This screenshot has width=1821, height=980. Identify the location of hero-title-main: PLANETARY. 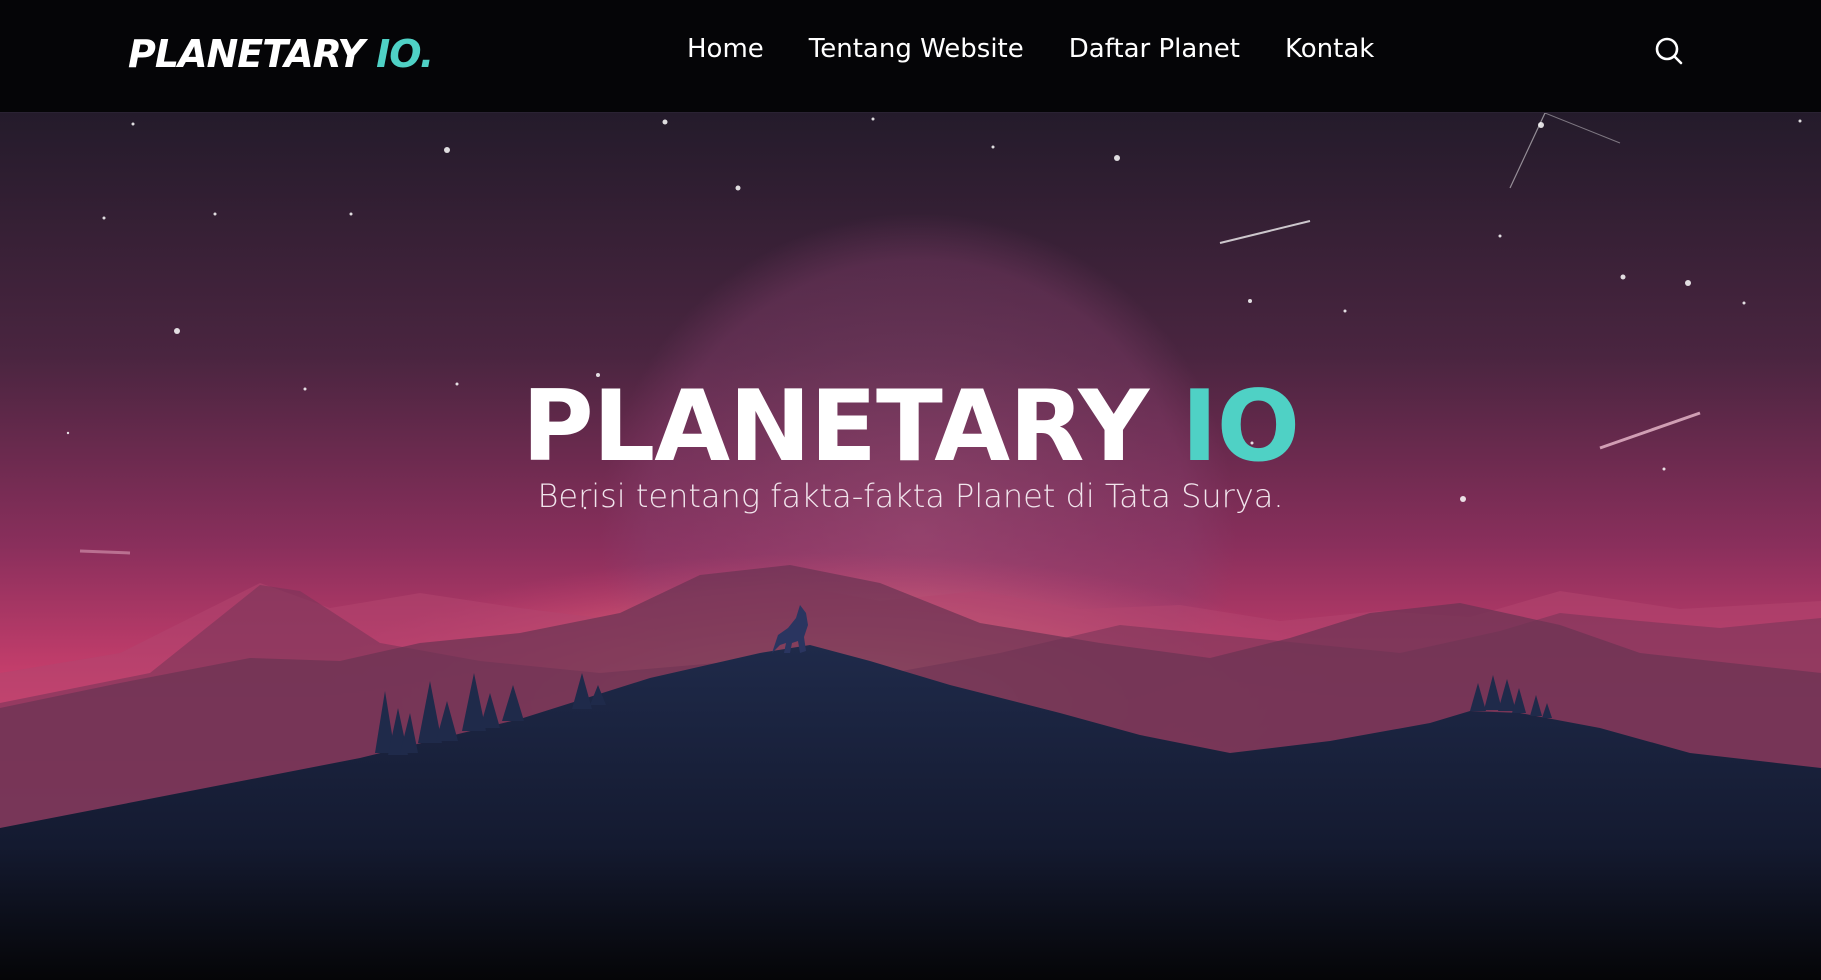
(835, 426).